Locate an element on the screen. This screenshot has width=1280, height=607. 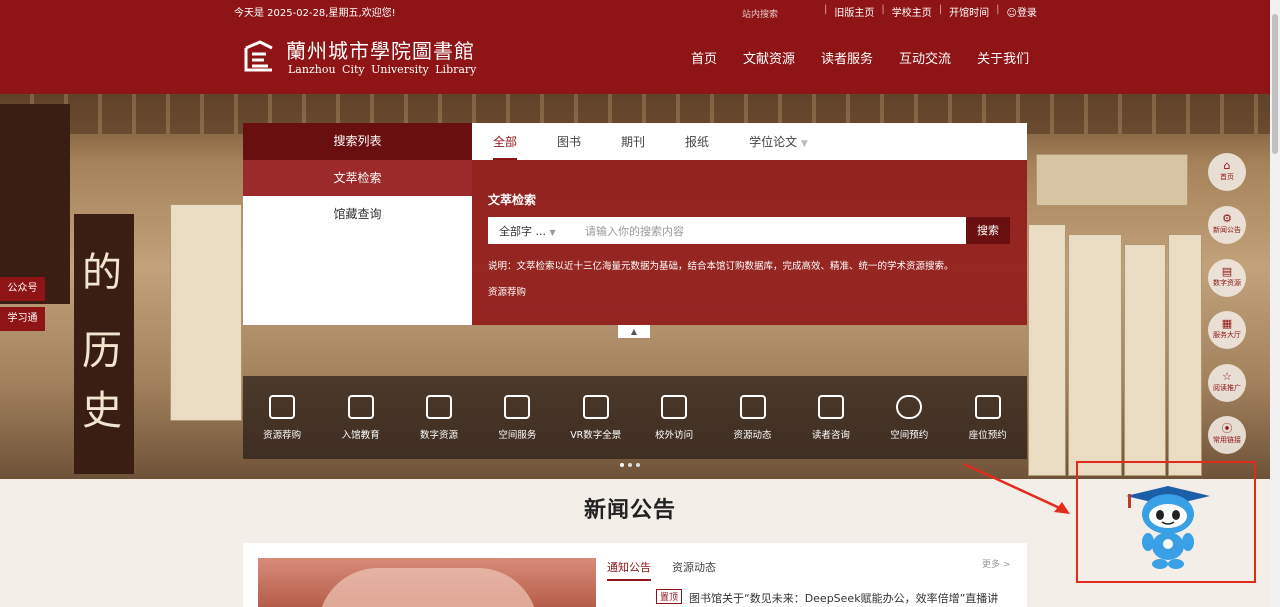
top-links: | 旧版主页 | 学校主页 | 开馆时间 | ☺登录 is located at coordinates (930, 11).